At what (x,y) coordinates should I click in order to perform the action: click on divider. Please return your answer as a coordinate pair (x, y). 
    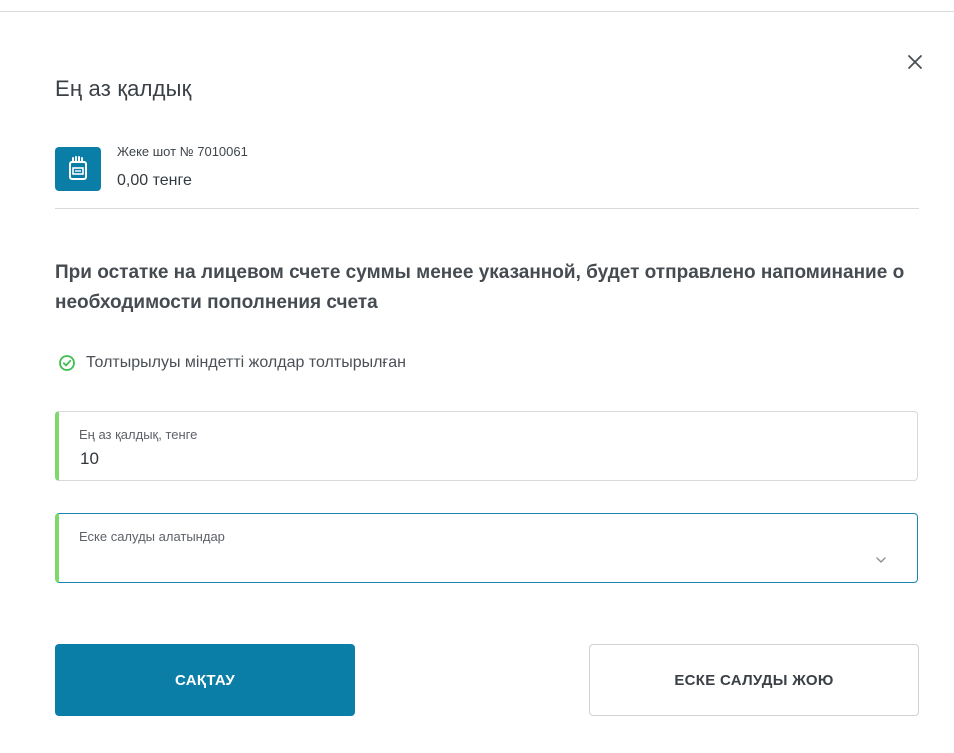
    Looking at the image, I should click on (477, 11).